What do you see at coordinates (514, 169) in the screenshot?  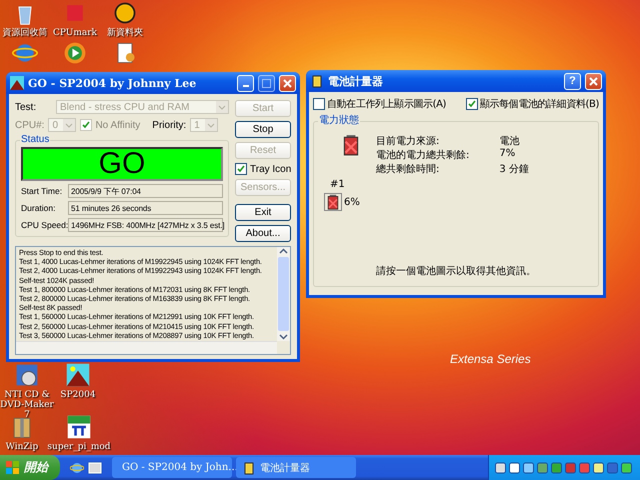 I see `info-value: 3 分鐘` at bounding box center [514, 169].